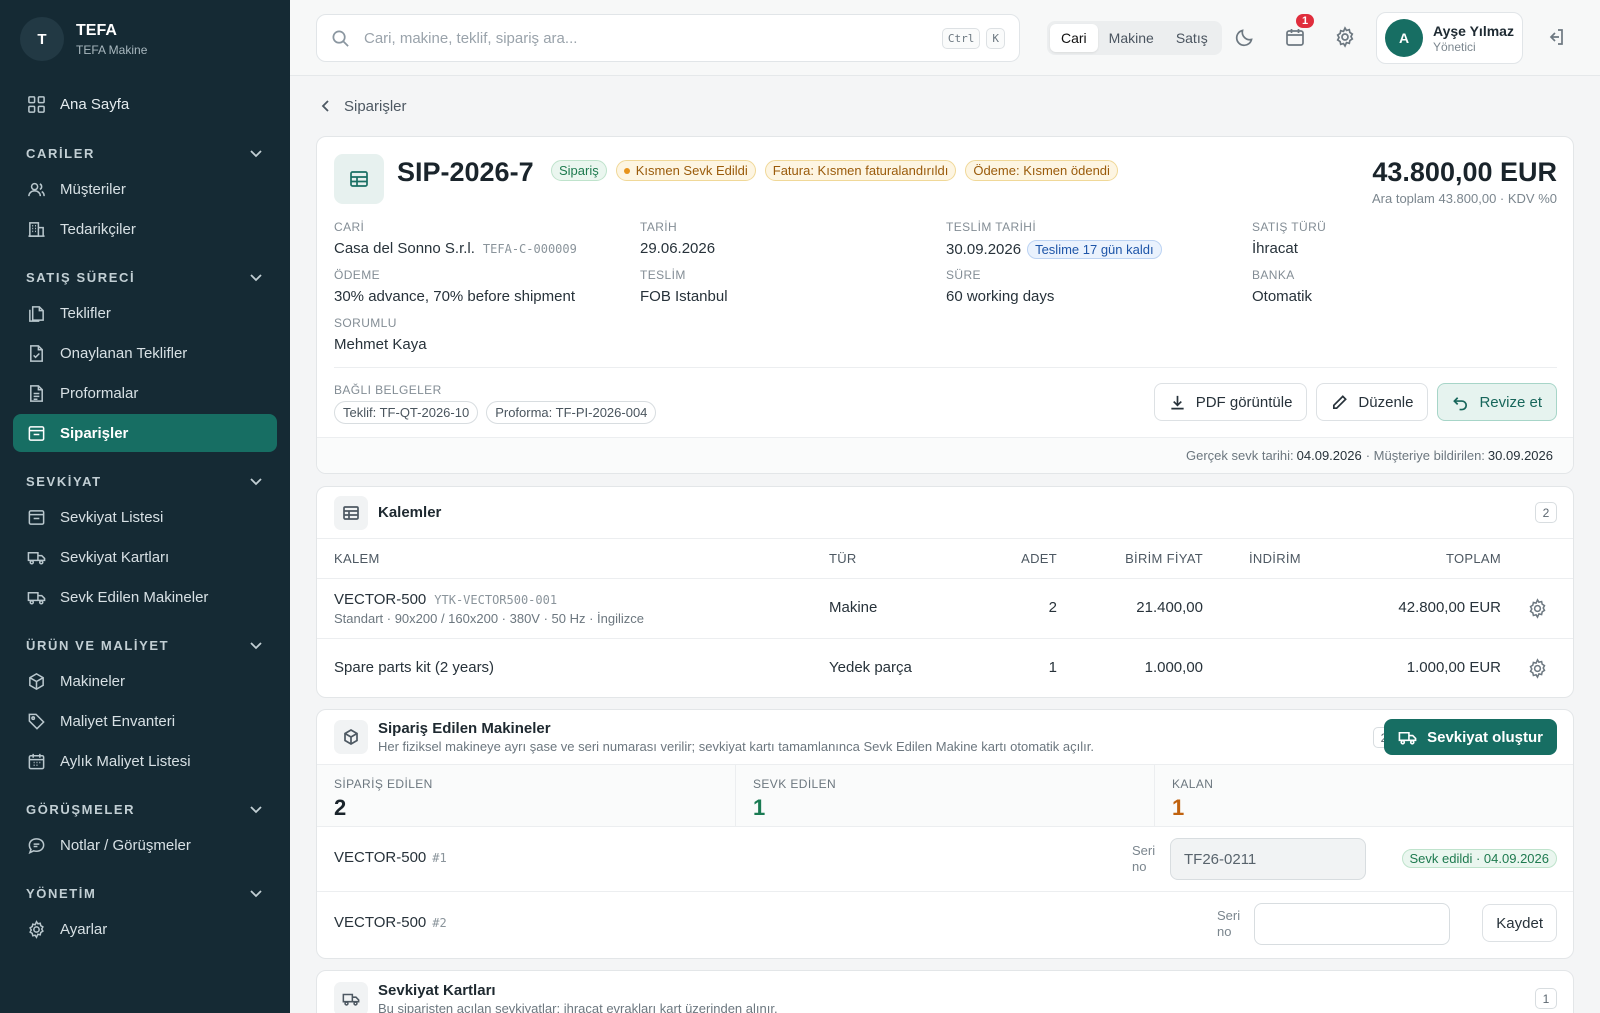  I want to click on button-label: Düzenle, so click(1386, 402).